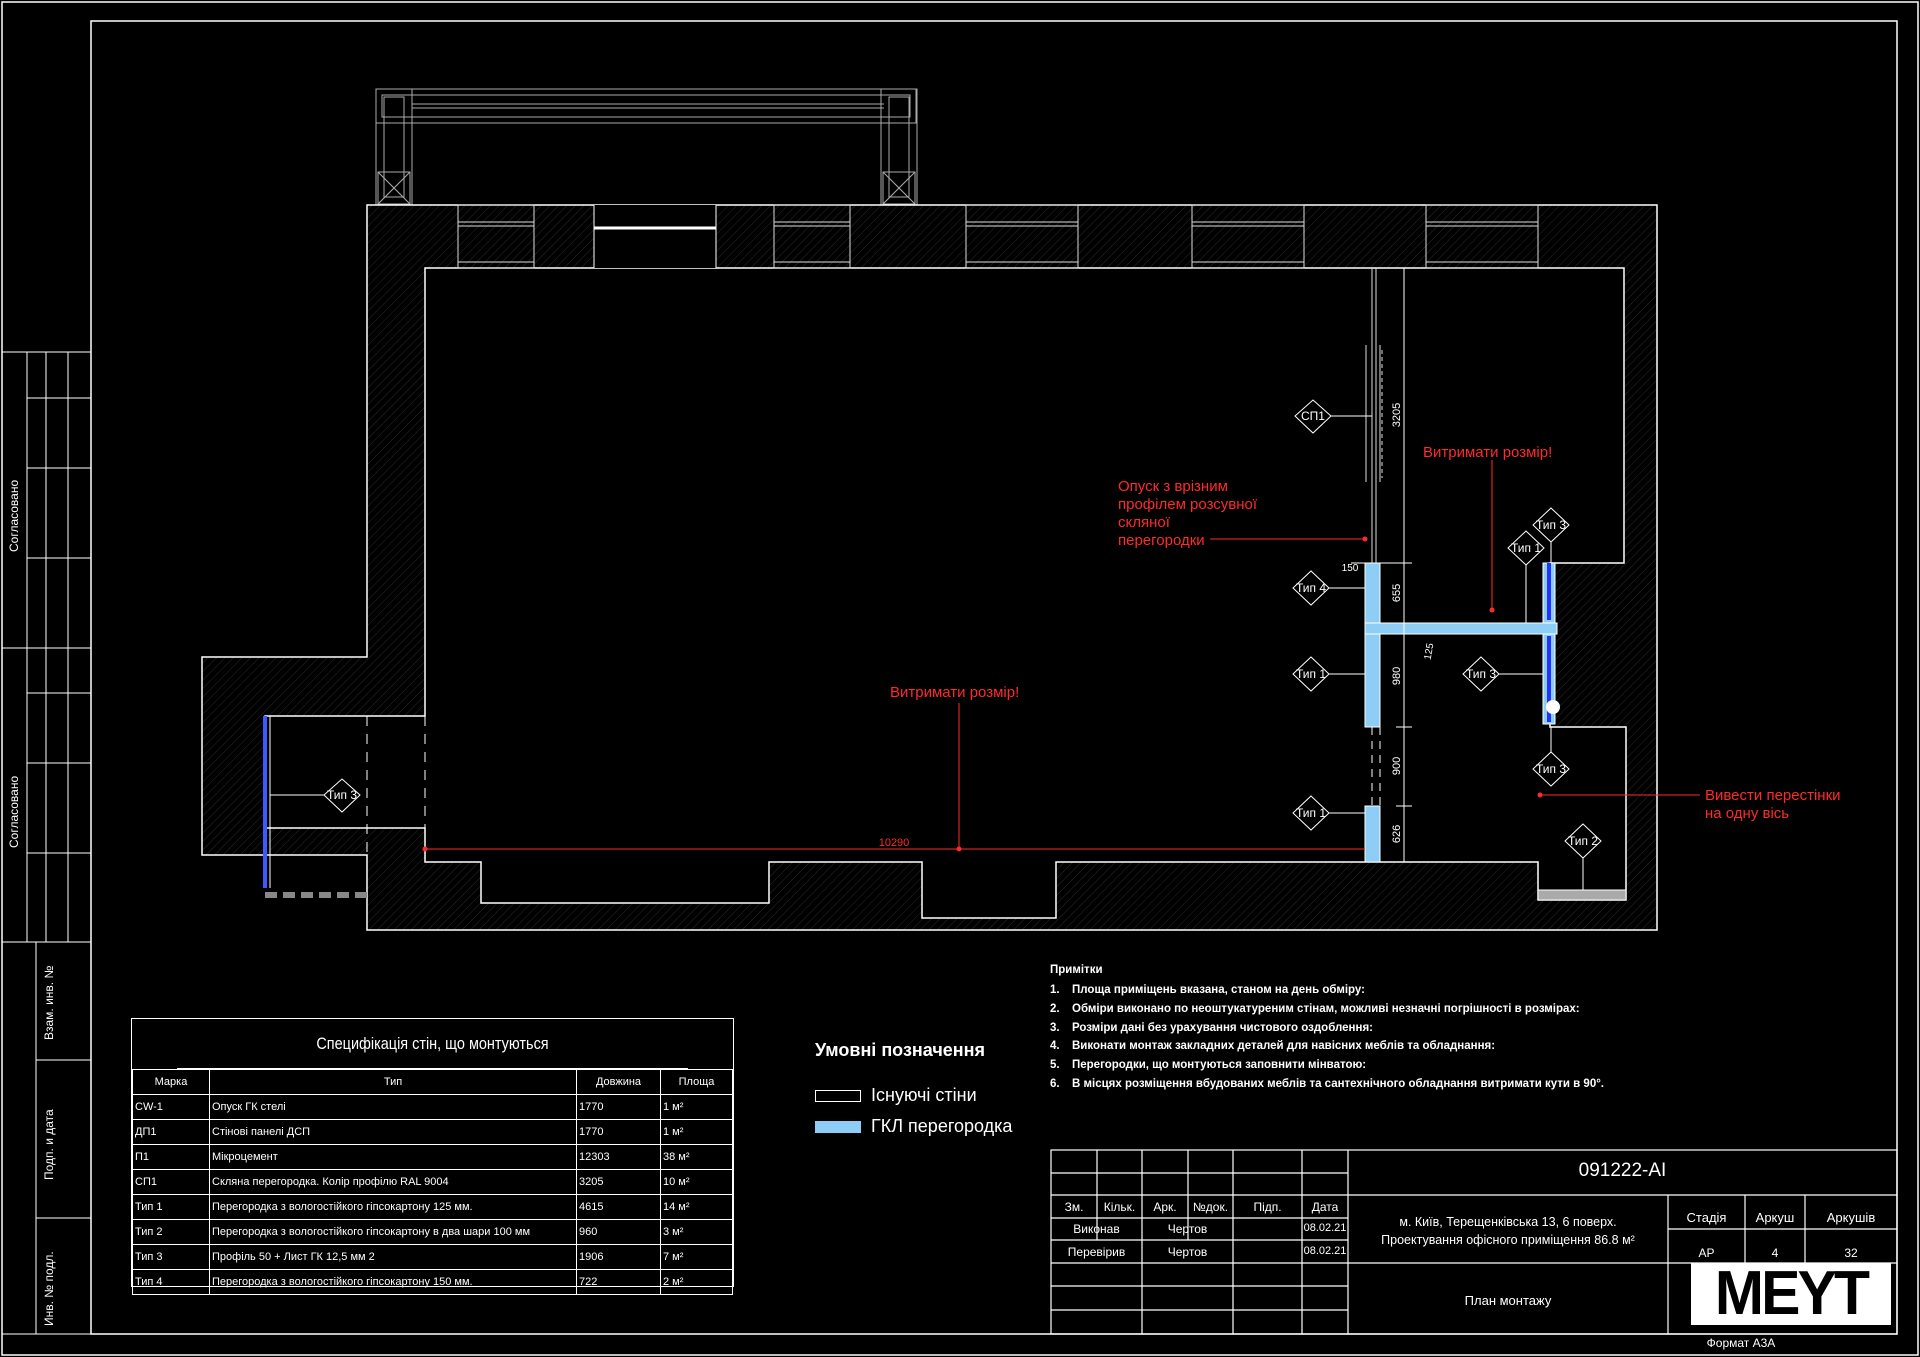 The height and width of the screenshot is (1357, 1920). I want to click on spec-cell: Тип 2, so click(171, 1232).